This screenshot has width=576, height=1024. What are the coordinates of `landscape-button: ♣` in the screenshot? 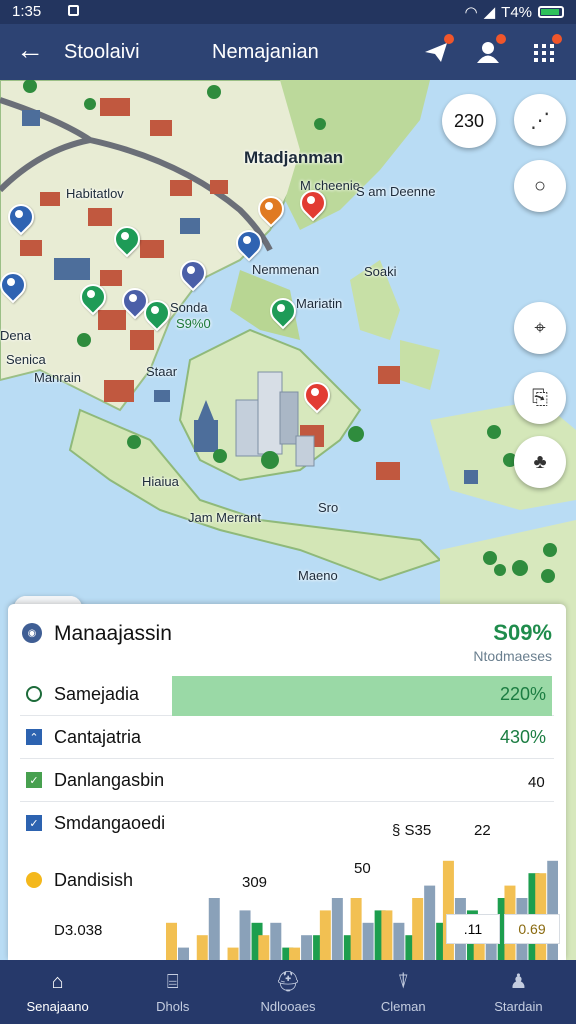 It's located at (540, 462).